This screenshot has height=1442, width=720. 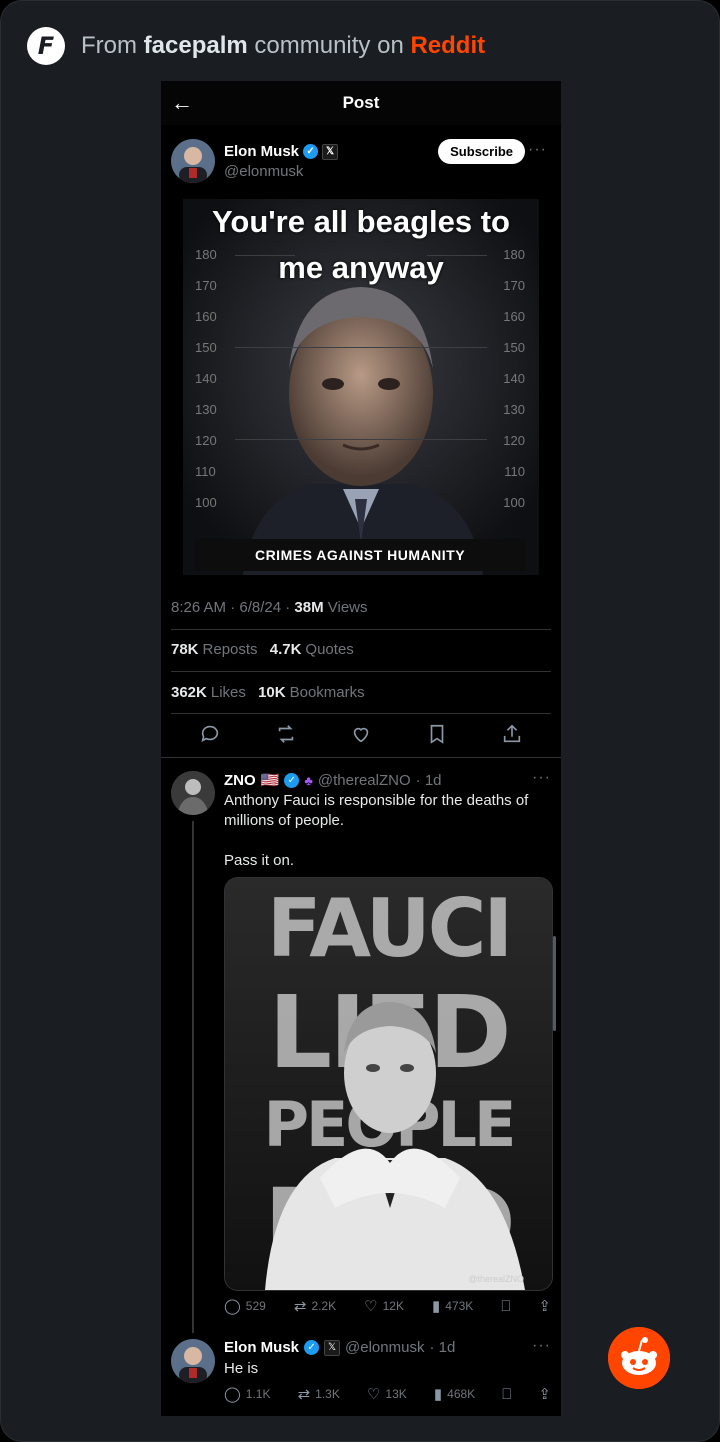 I want to click on reply-author-handle: @therealZNO, so click(x=364, y=780).